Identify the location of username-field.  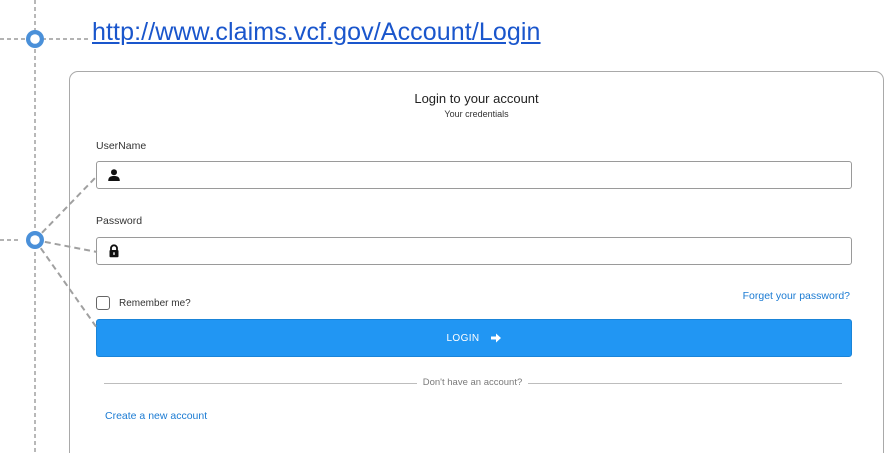
(474, 175).